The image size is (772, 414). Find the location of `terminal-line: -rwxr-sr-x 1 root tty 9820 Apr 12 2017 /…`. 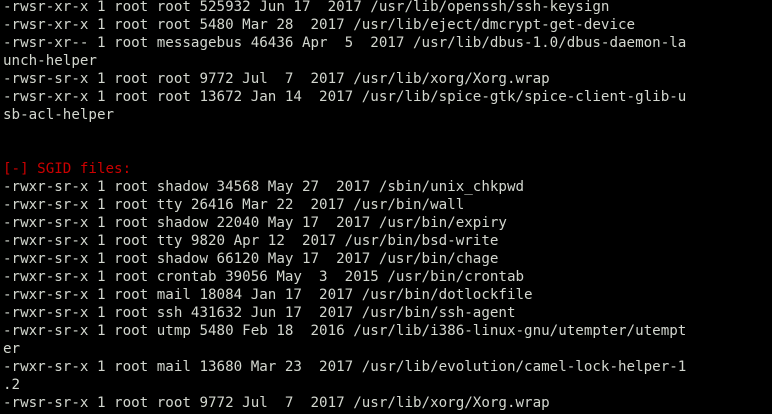

terminal-line: -rwxr-sr-x 1 root tty 9820 Apr 12 2017 /… is located at coordinates (251, 241).